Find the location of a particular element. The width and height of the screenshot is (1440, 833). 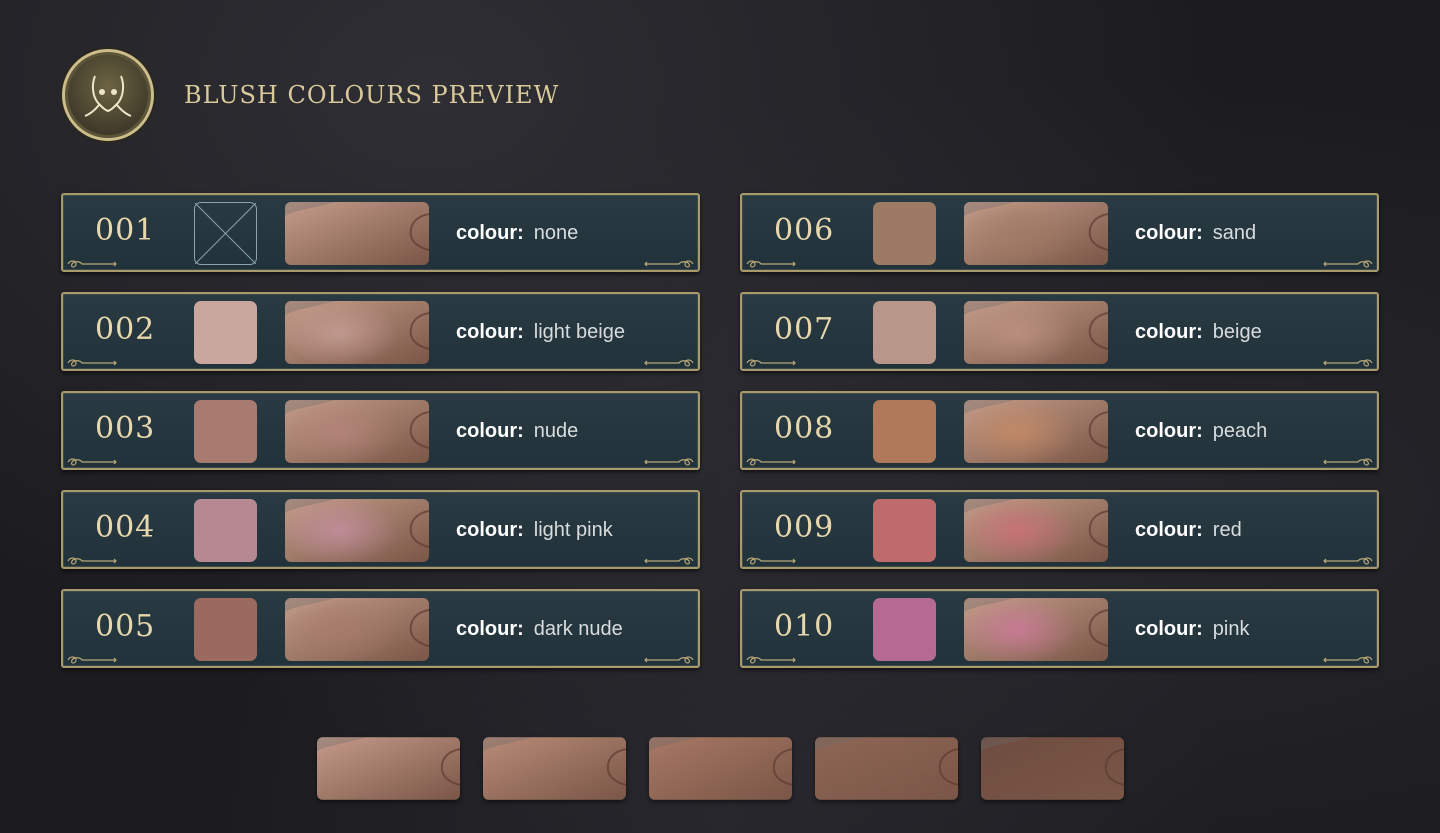

colour-label: colour: red is located at coordinates (1188, 530).